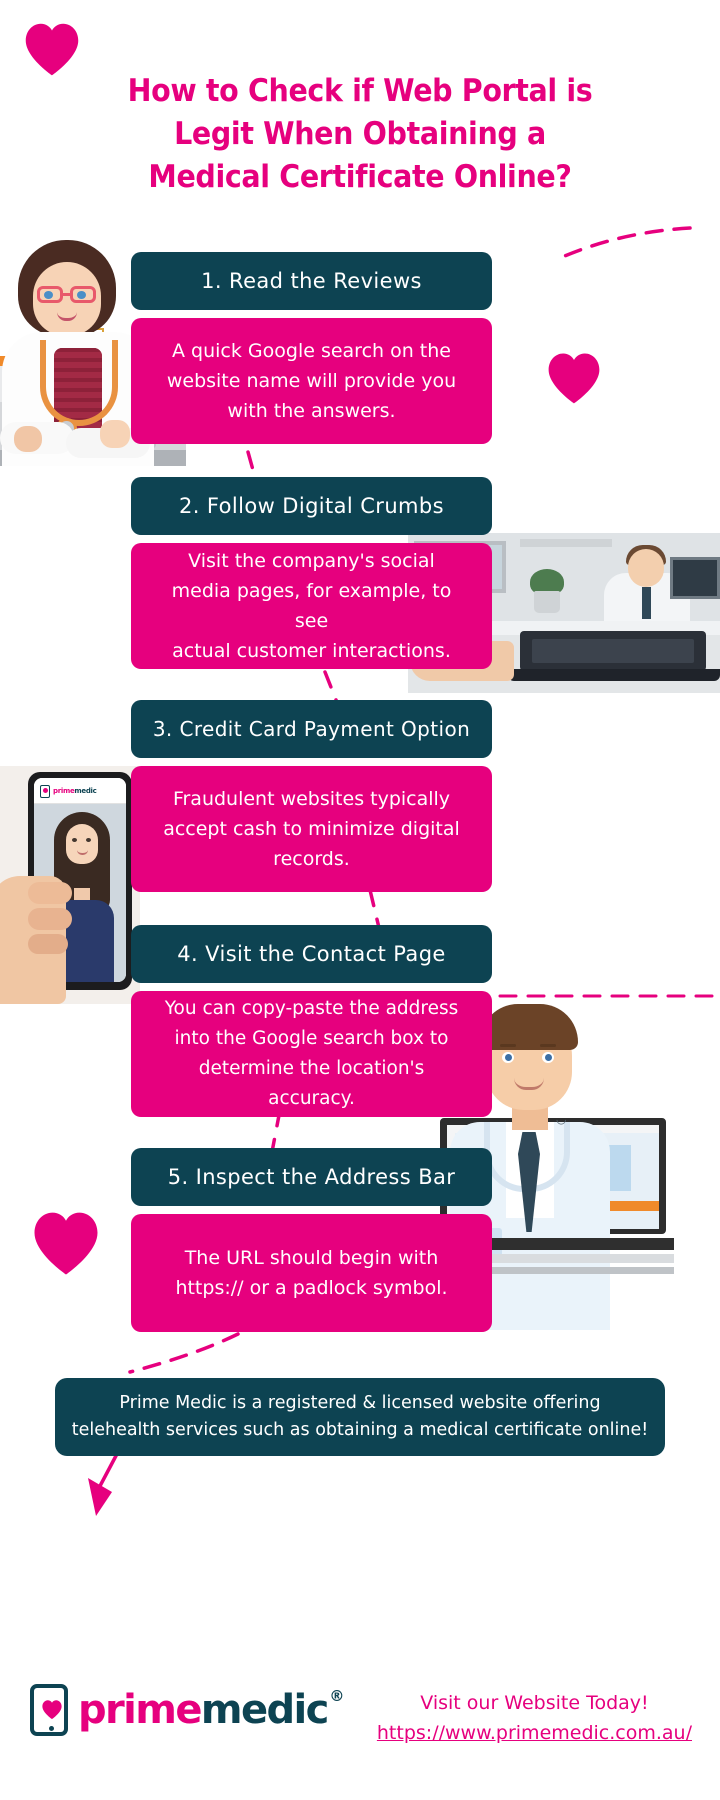 Image resolution: width=720 pixels, height=1800 pixels. I want to click on step-card-4: 4. Visit the Contact Page, so click(311, 954).